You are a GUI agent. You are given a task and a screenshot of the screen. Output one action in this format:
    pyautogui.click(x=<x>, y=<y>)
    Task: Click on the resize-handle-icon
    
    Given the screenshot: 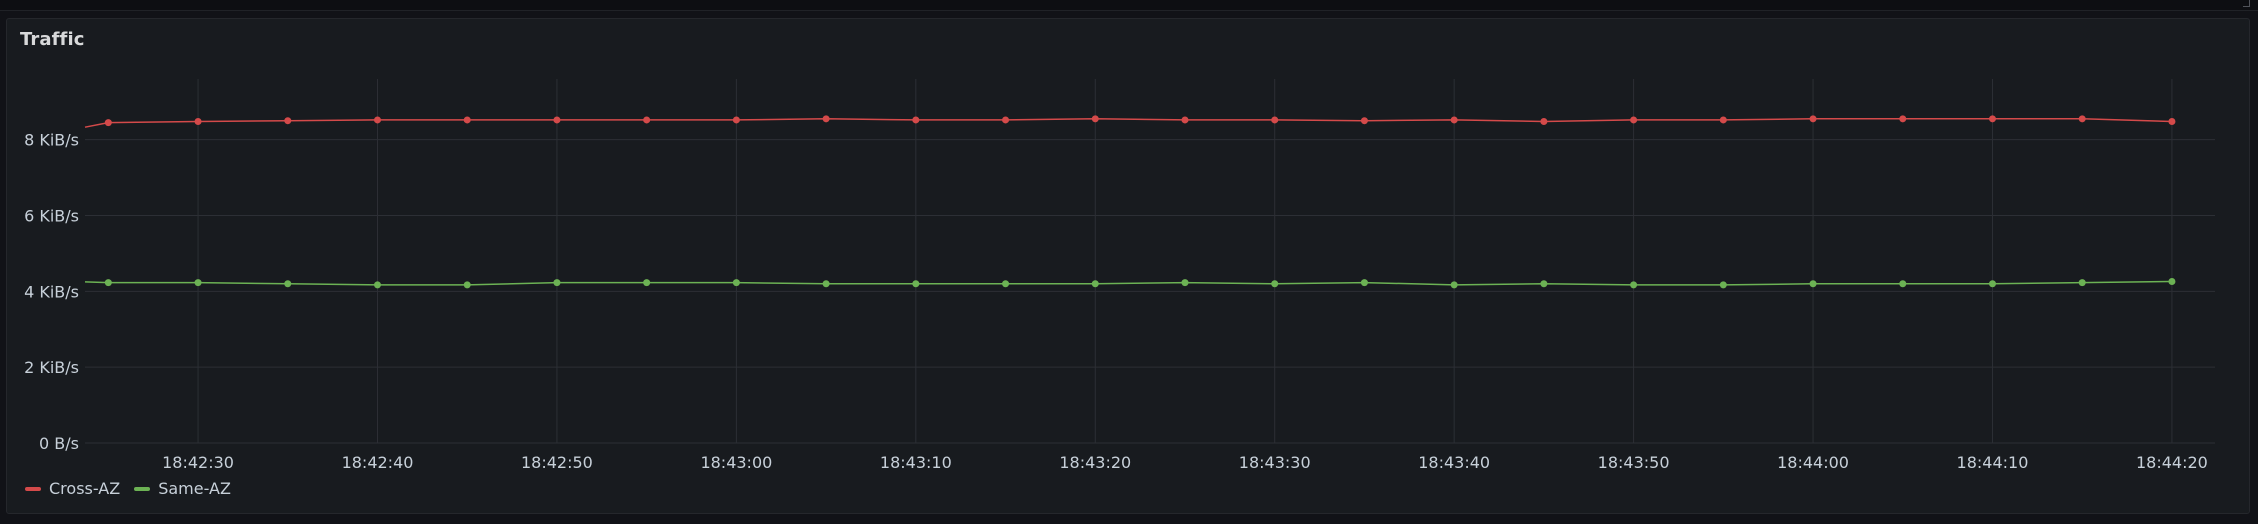 What is the action you would take?
    pyautogui.click(x=2246, y=3)
    